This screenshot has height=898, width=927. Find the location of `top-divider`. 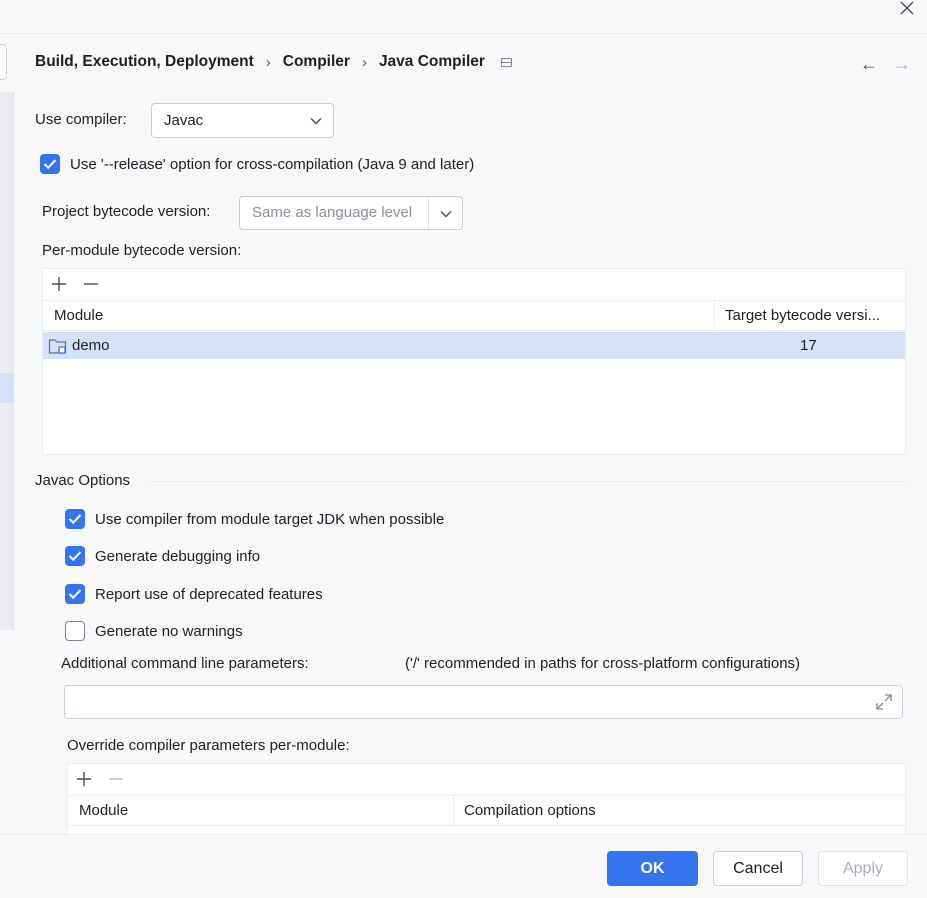

top-divider is located at coordinates (463, 33).